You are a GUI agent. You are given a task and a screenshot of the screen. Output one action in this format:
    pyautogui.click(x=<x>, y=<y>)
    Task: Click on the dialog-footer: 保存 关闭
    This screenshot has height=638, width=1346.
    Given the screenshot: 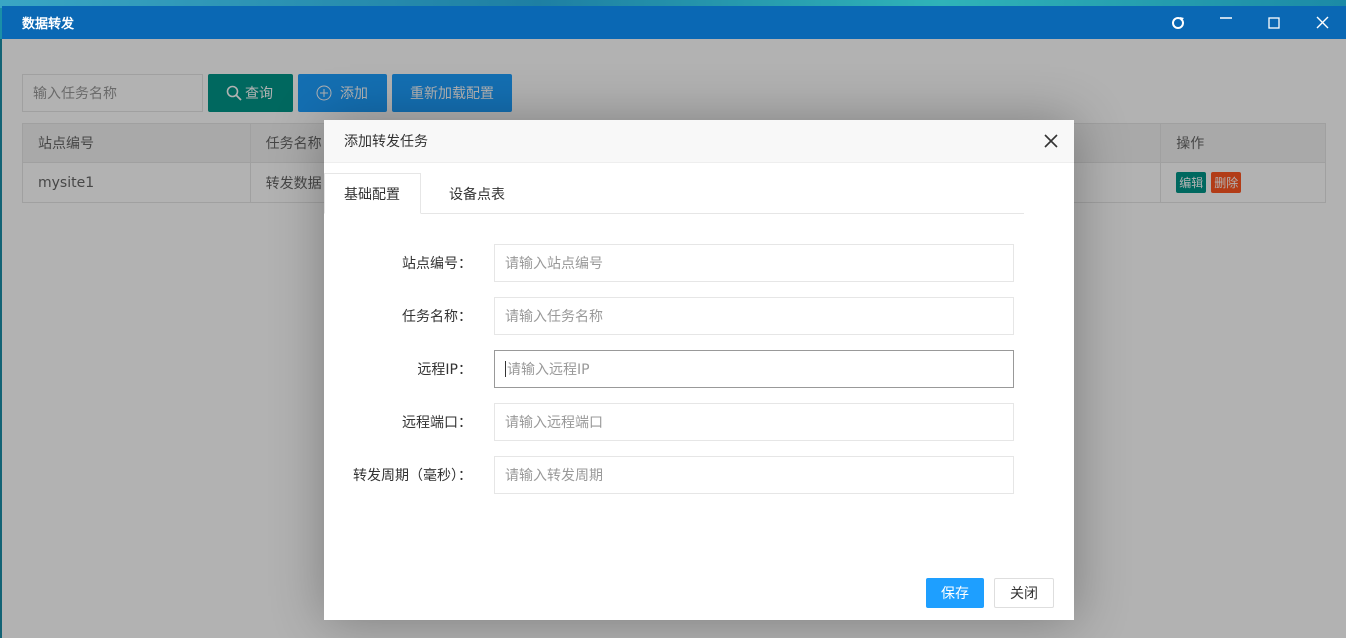 What is the action you would take?
    pyautogui.click(x=990, y=593)
    